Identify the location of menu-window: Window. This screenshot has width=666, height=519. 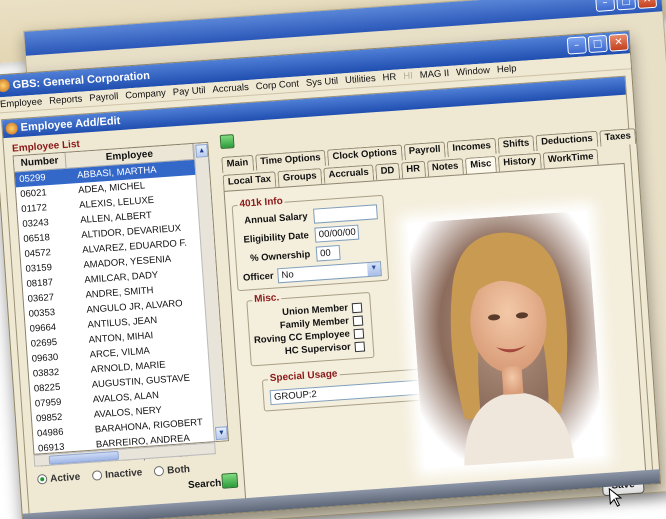
(473, 71).